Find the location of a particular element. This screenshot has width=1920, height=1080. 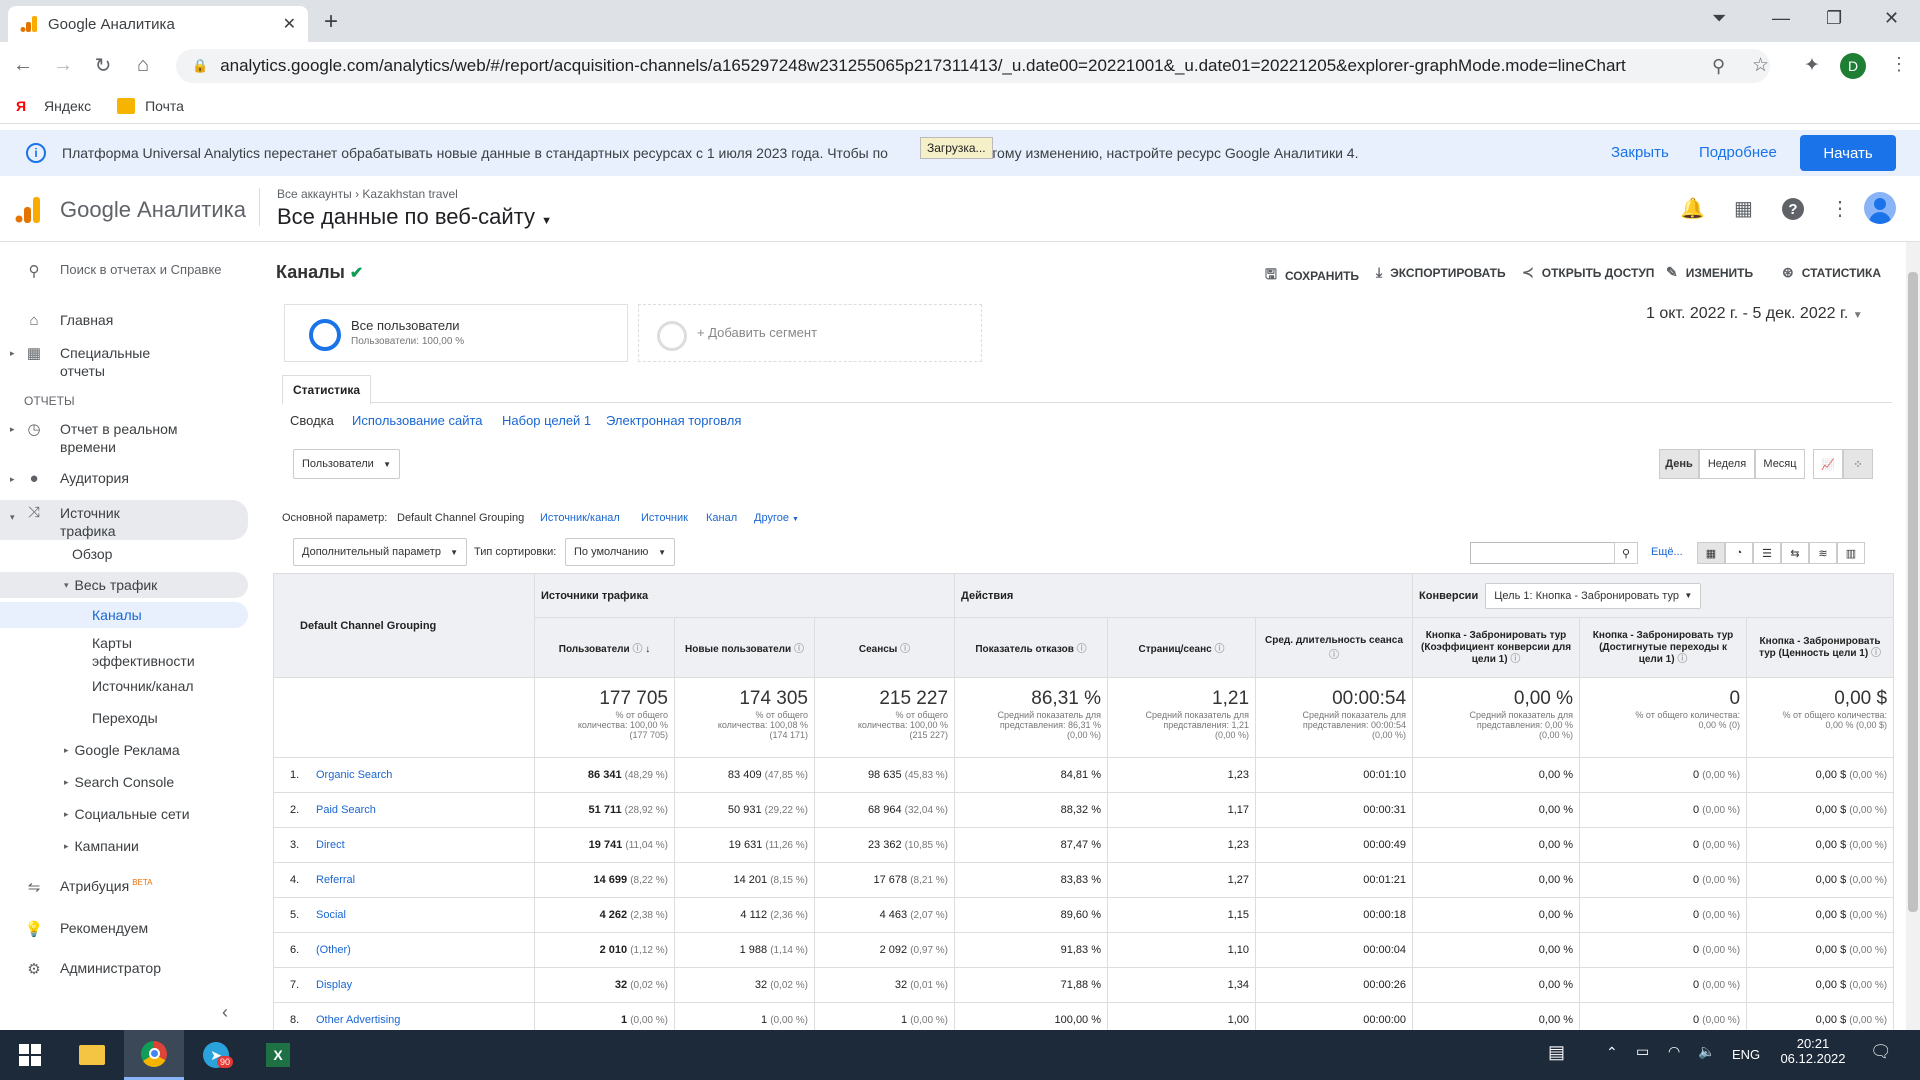

news-widget-icon: ▤ is located at coordinates (1556, 1052).